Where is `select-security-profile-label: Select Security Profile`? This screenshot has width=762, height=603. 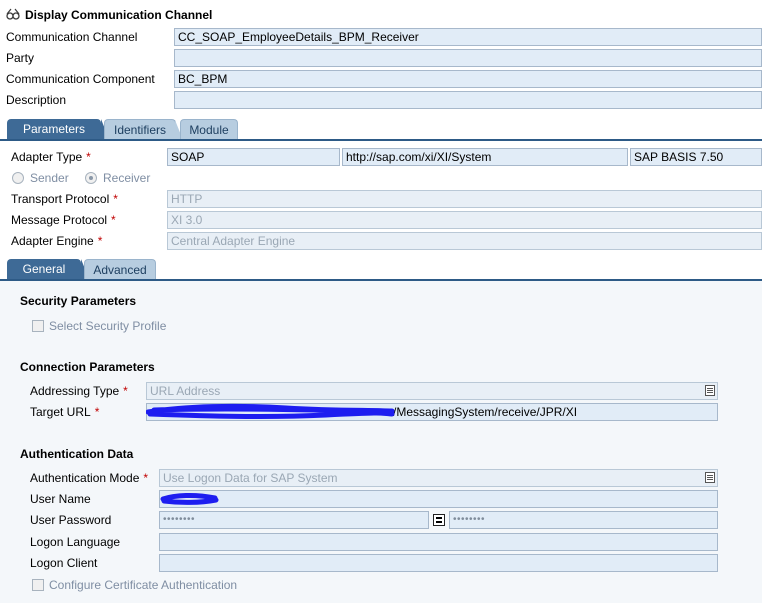 select-security-profile-label: Select Security Profile is located at coordinates (108, 326).